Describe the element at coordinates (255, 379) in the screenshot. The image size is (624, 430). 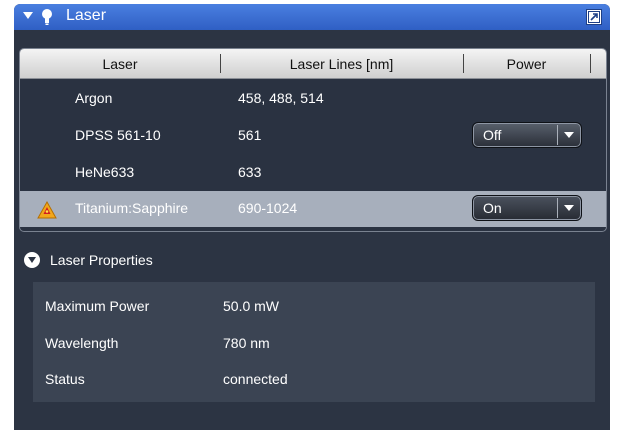
I see `property-value: connected` at that location.